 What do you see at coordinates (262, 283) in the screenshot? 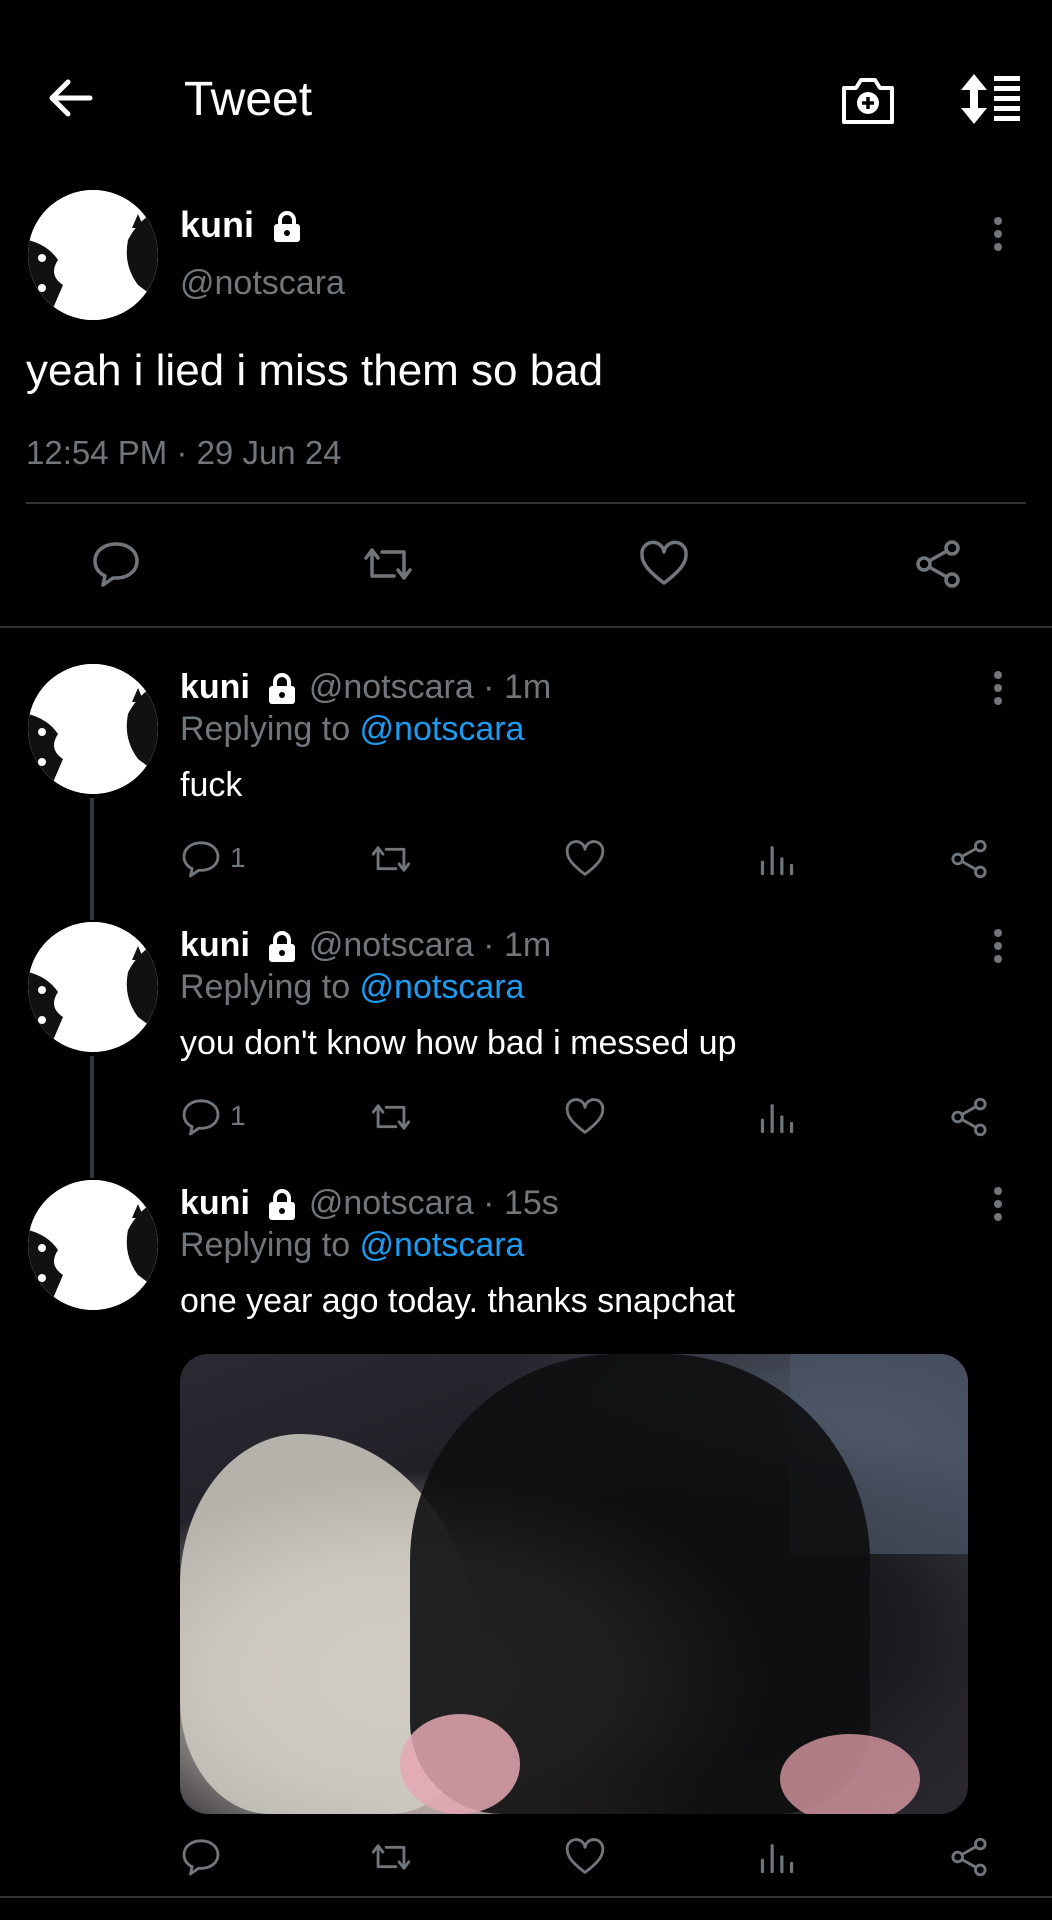
I see `author-handle: @notscara` at bounding box center [262, 283].